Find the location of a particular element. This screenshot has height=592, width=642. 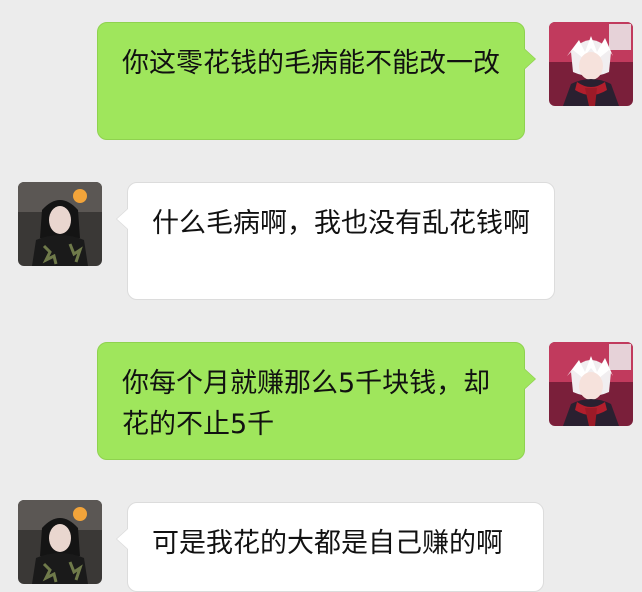

incoming-message-bubble: 什么毛病啊，我也没有乱花钱啊 is located at coordinates (335, 241).